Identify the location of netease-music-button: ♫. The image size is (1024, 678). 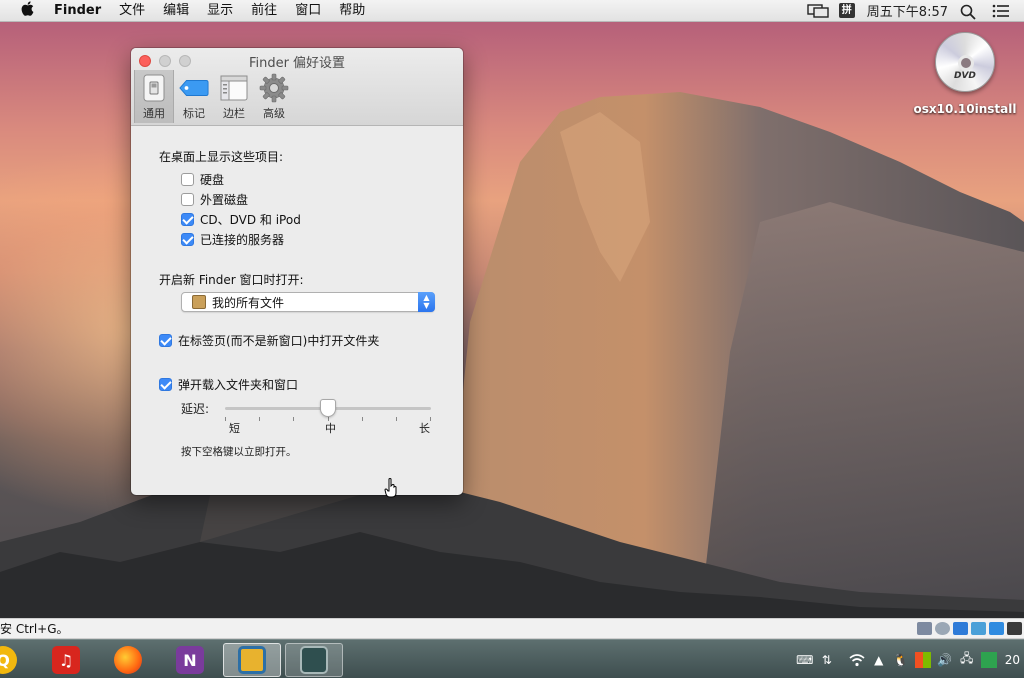
(66, 660).